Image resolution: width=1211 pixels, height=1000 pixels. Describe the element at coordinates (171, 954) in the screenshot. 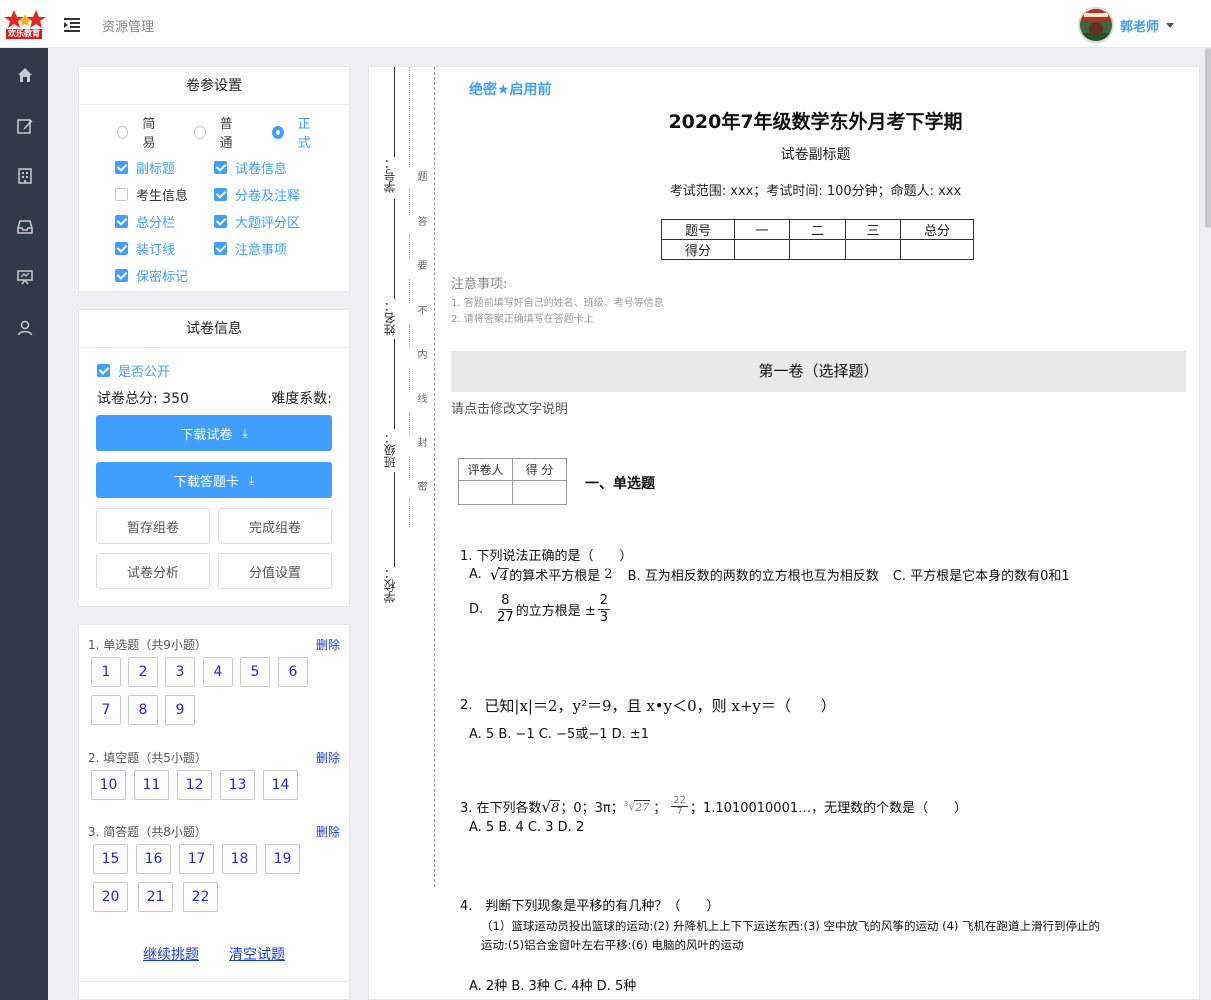

I see `continue-pick-link: 继续挑题` at that location.